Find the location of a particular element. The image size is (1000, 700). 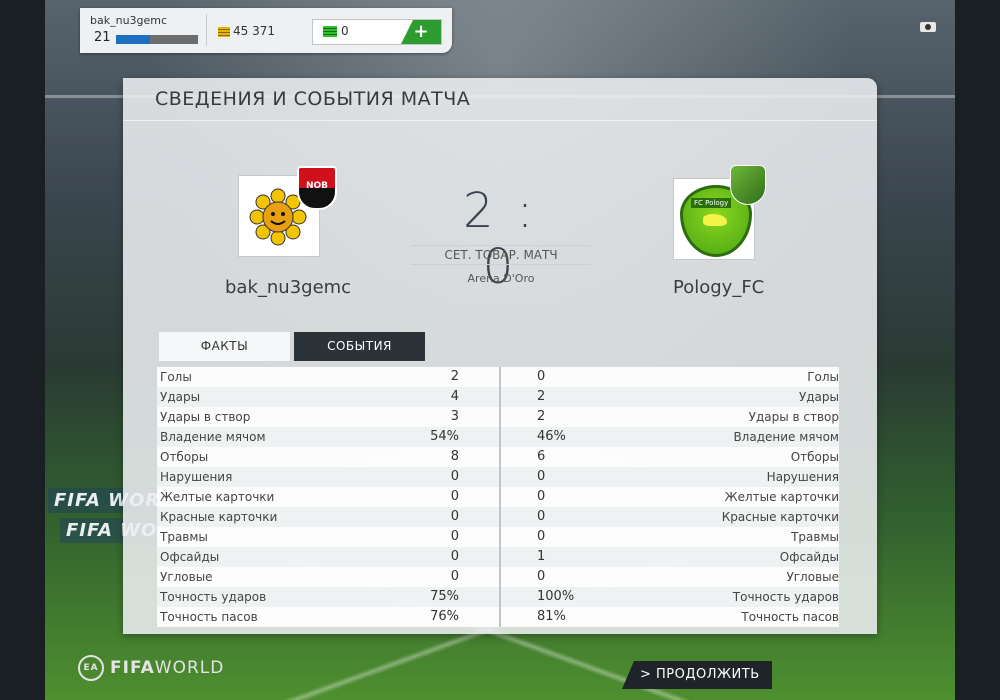

arena-name: Arena D'Oro is located at coordinates (501, 278).